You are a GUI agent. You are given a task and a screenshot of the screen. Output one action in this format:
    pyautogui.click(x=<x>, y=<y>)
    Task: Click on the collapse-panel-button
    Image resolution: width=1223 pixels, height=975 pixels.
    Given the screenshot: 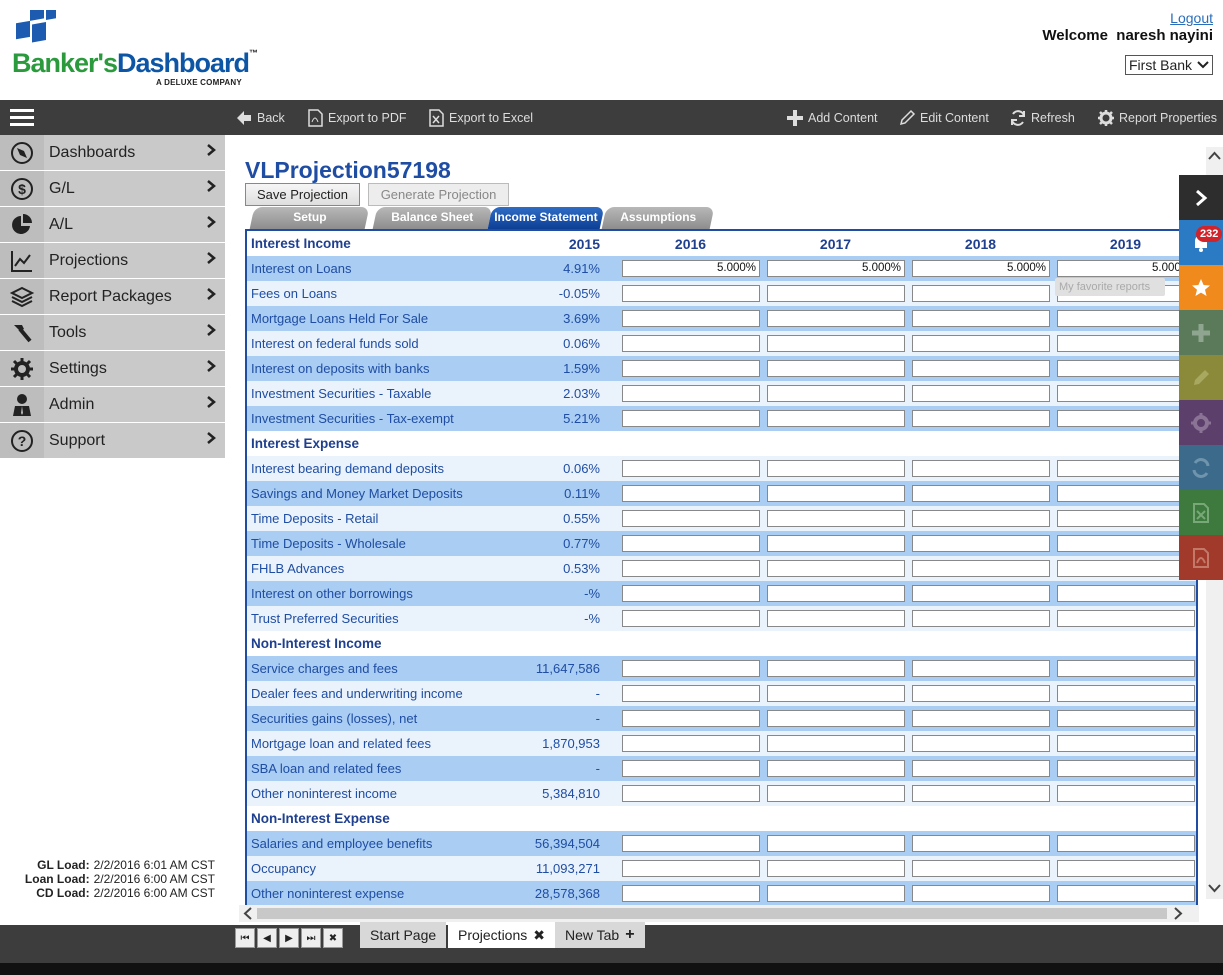 What is the action you would take?
    pyautogui.click(x=1201, y=197)
    